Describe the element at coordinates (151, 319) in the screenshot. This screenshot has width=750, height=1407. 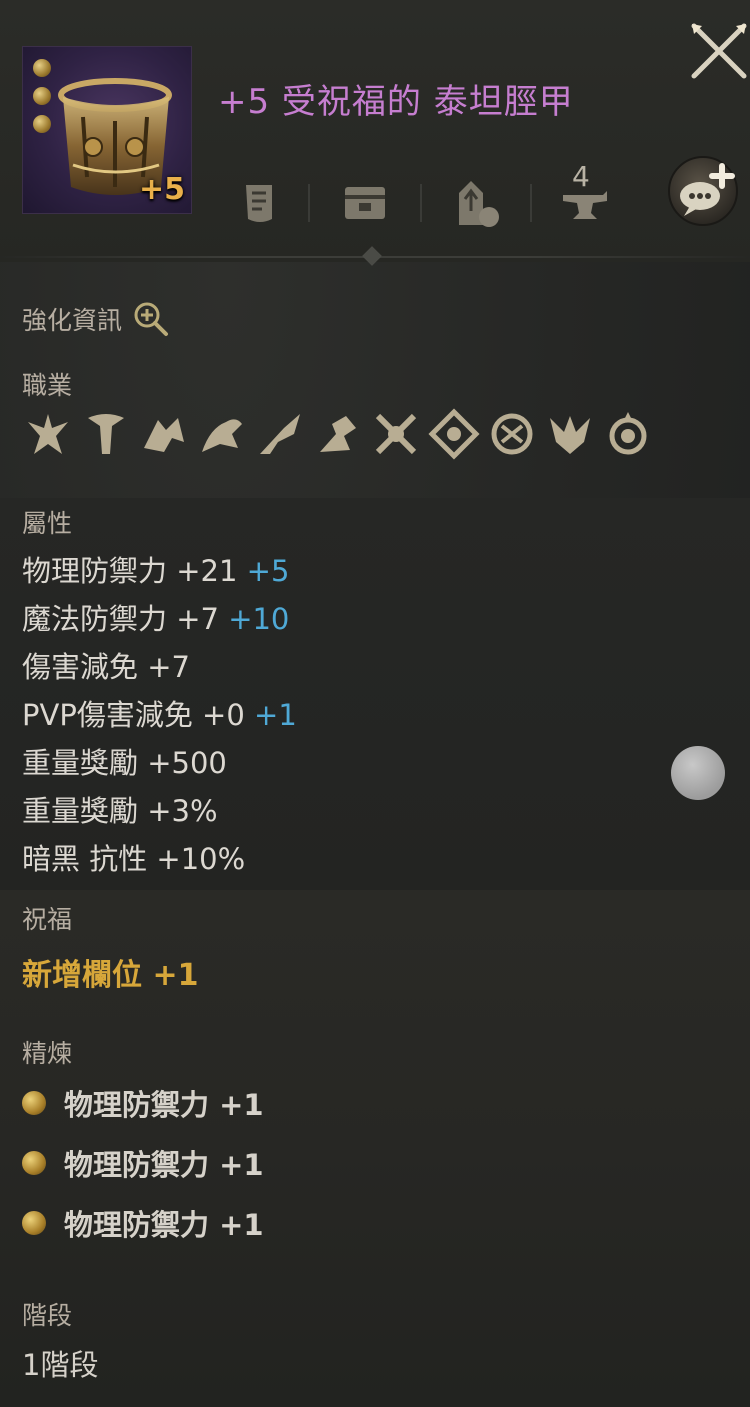
I see `magnifier-plus-icon` at that location.